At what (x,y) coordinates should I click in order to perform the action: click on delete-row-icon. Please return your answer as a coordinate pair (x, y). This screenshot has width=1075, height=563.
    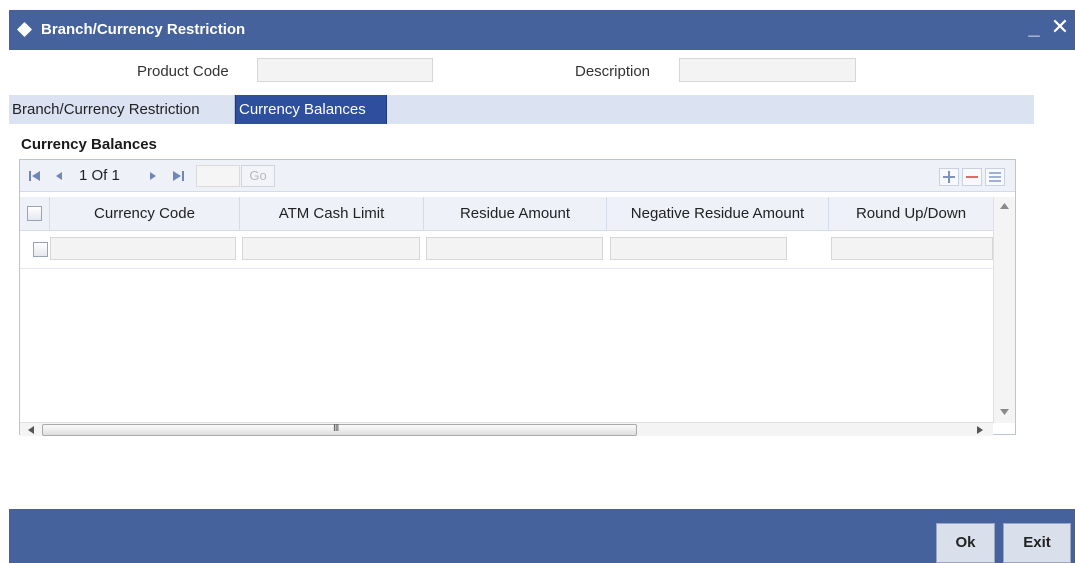
    Looking at the image, I should click on (972, 177).